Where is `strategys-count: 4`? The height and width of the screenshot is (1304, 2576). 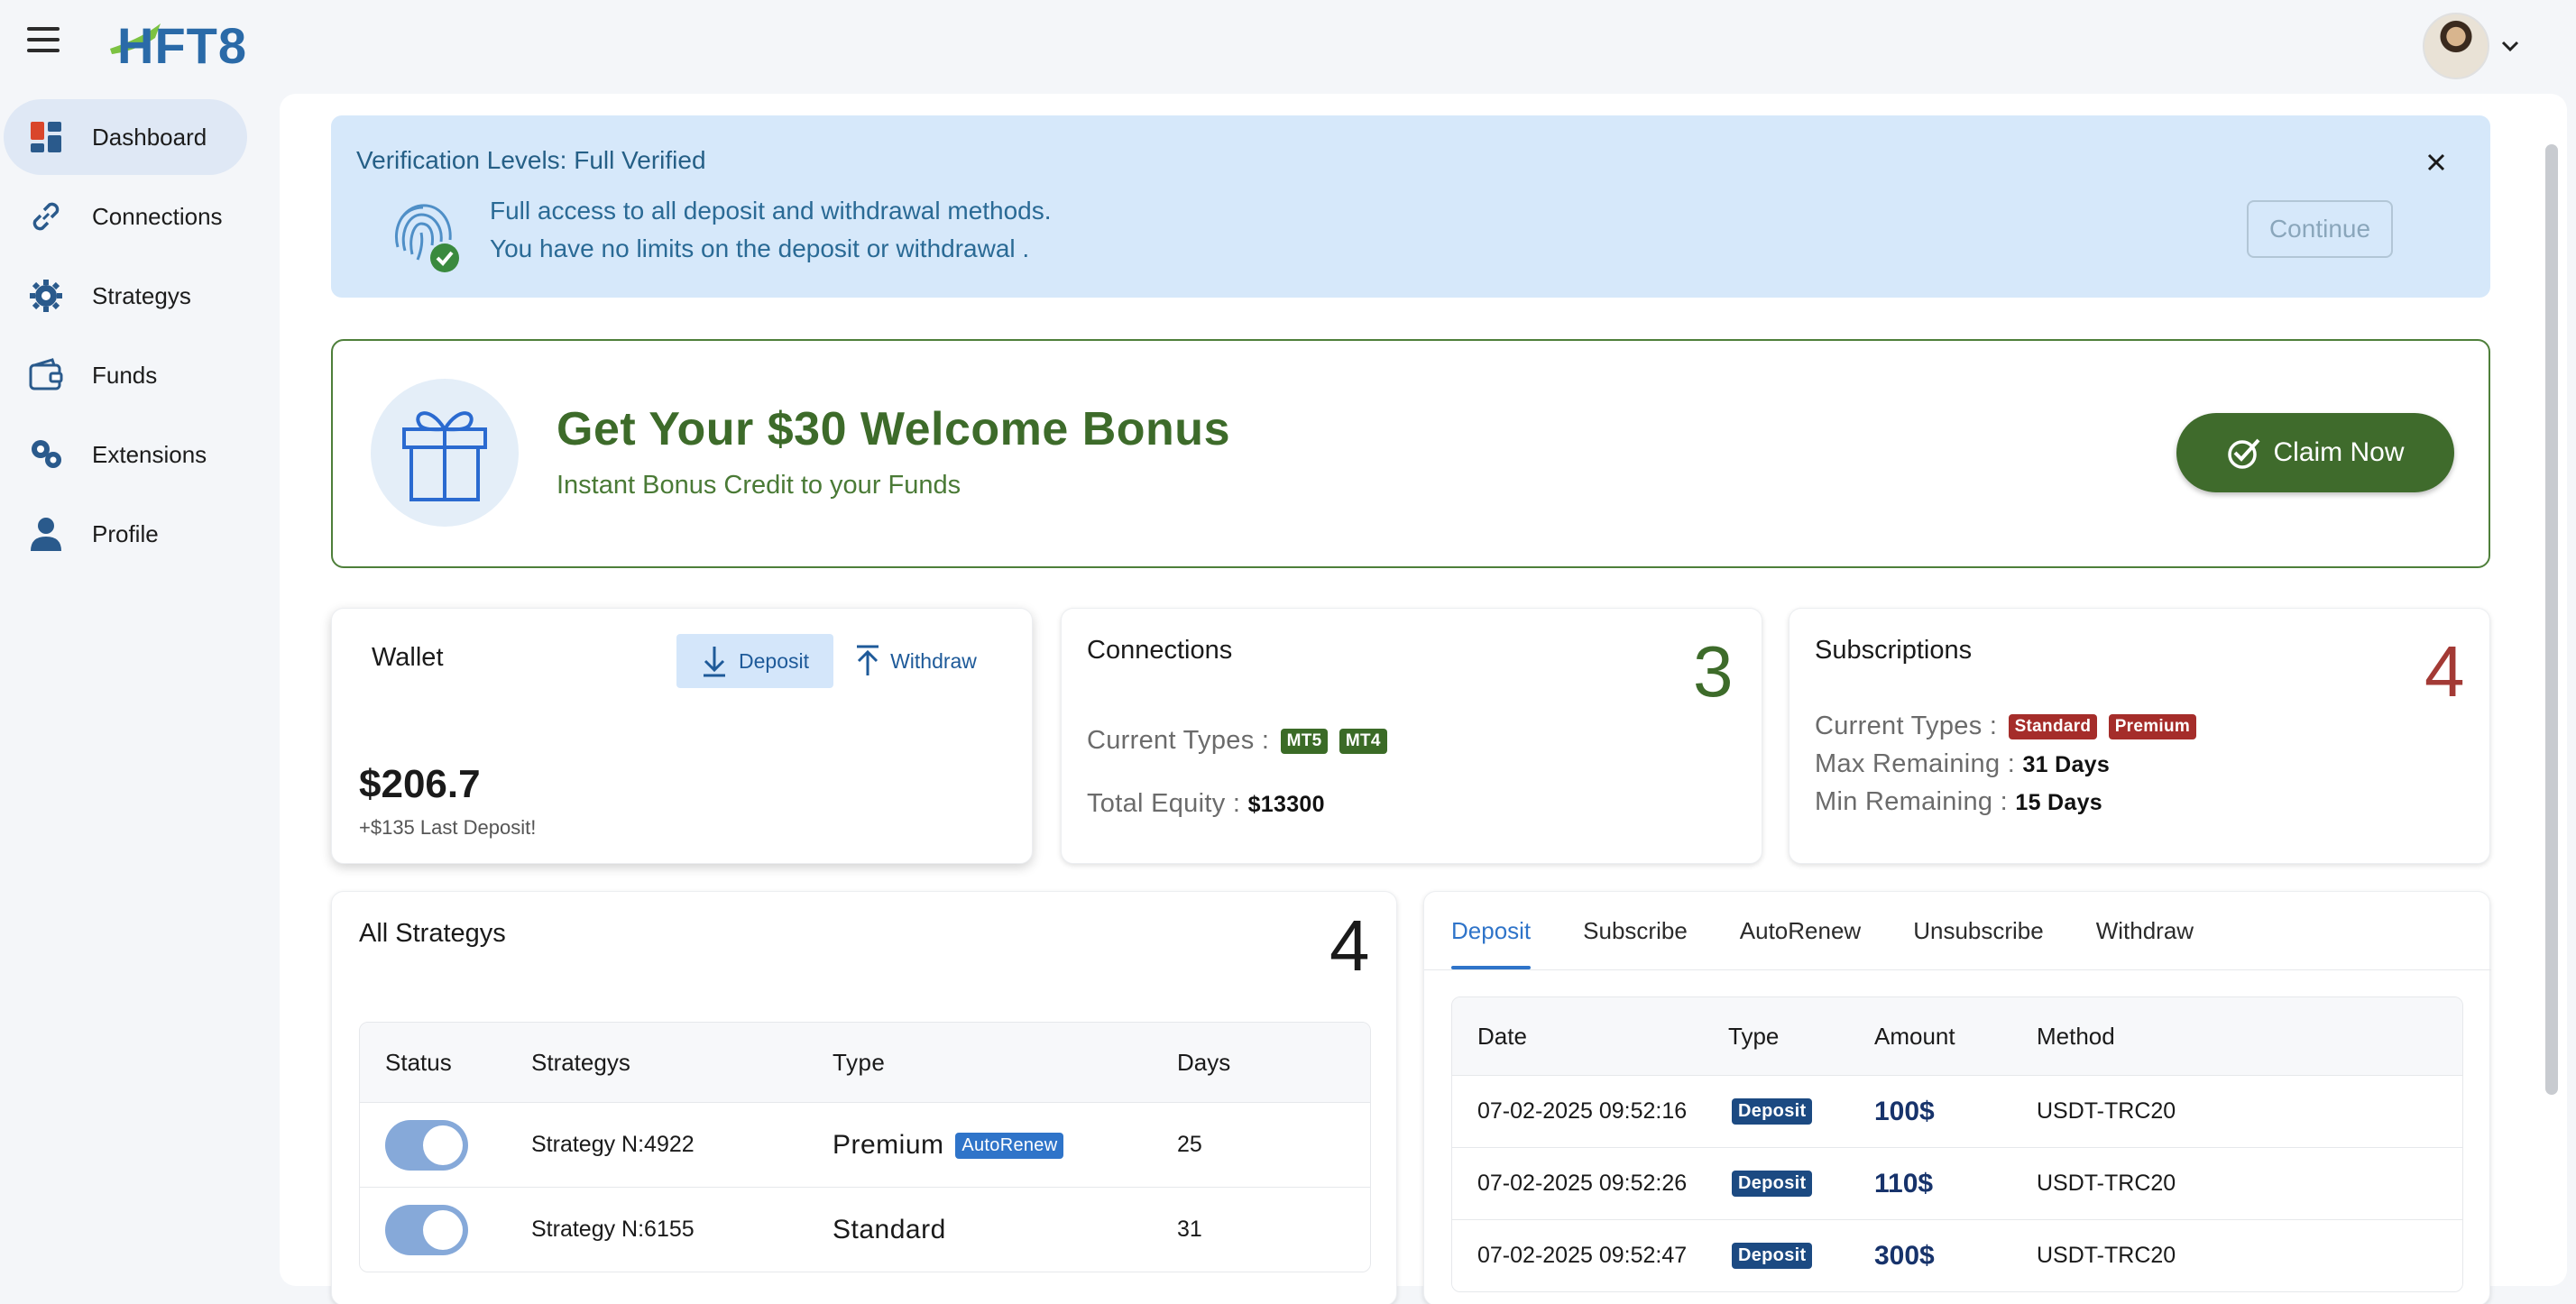
strategys-count: 4 is located at coordinates (1349, 945).